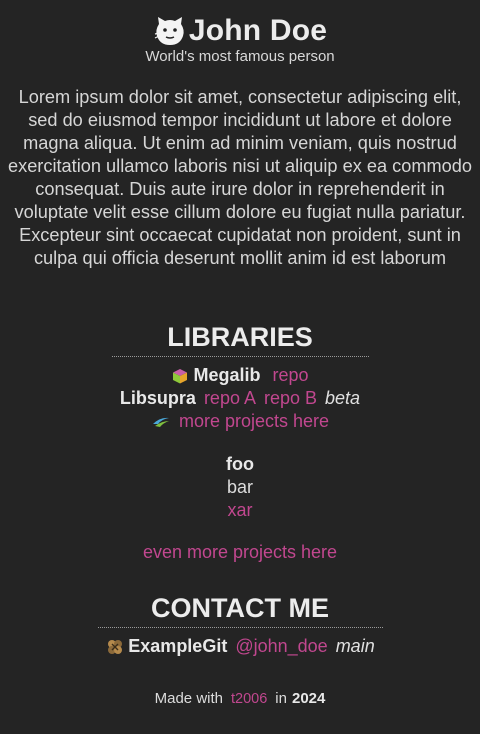 This screenshot has width=480, height=734. Describe the element at coordinates (240, 356) in the screenshot. I see `libraries-divider` at that location.